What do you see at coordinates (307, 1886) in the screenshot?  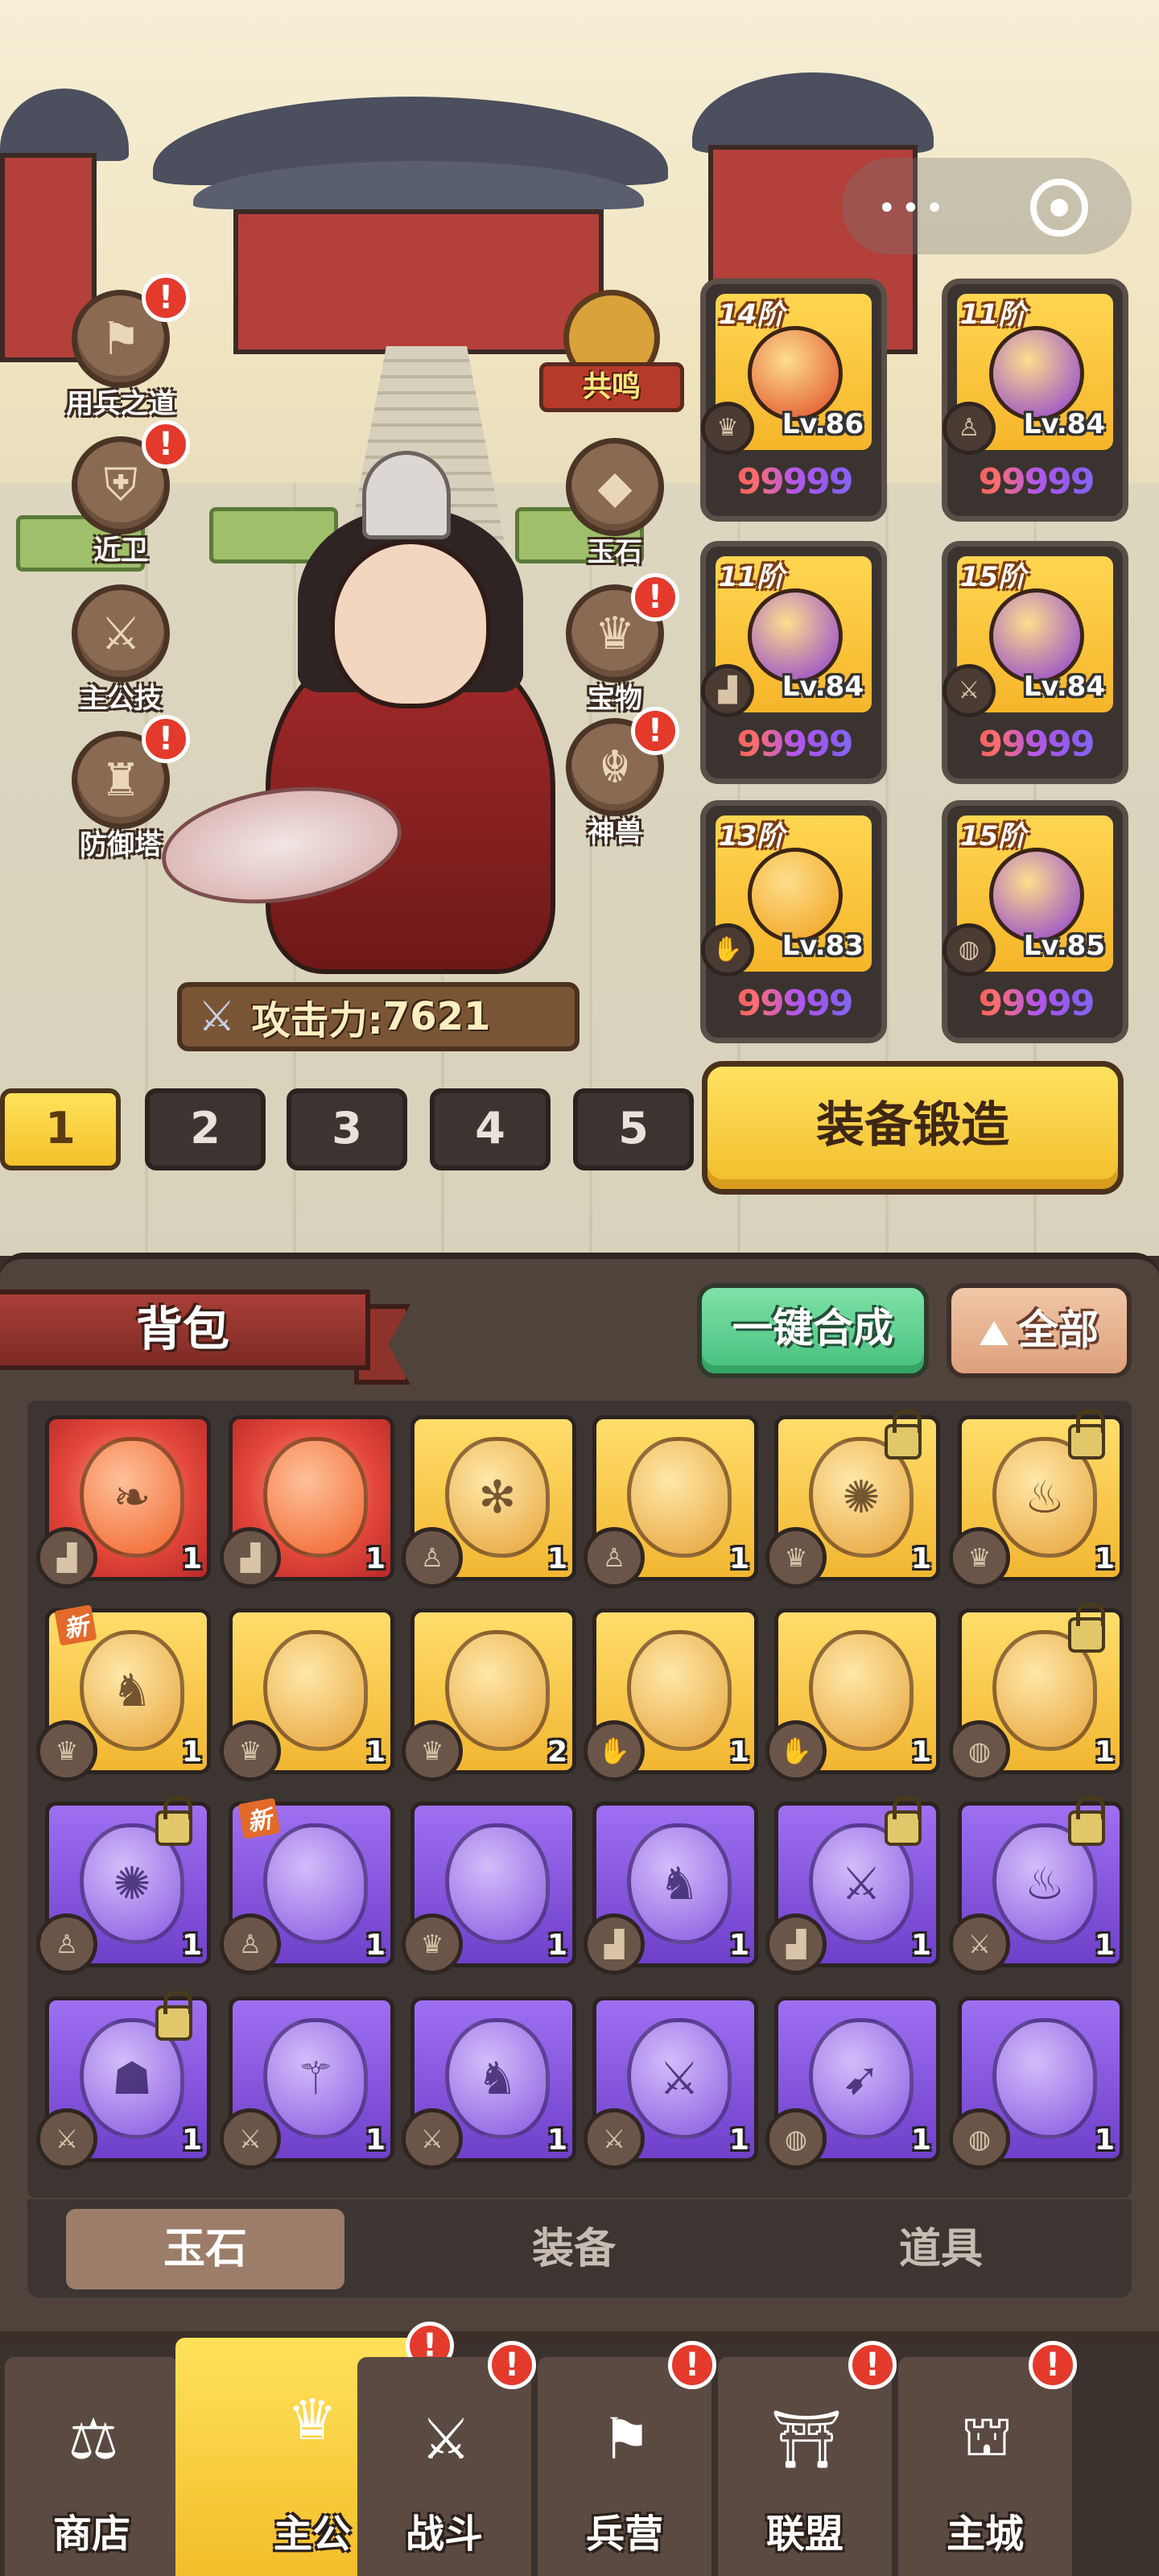 I see `bag-item: 1 ♙ 新` at bounding box center [307, 1886].